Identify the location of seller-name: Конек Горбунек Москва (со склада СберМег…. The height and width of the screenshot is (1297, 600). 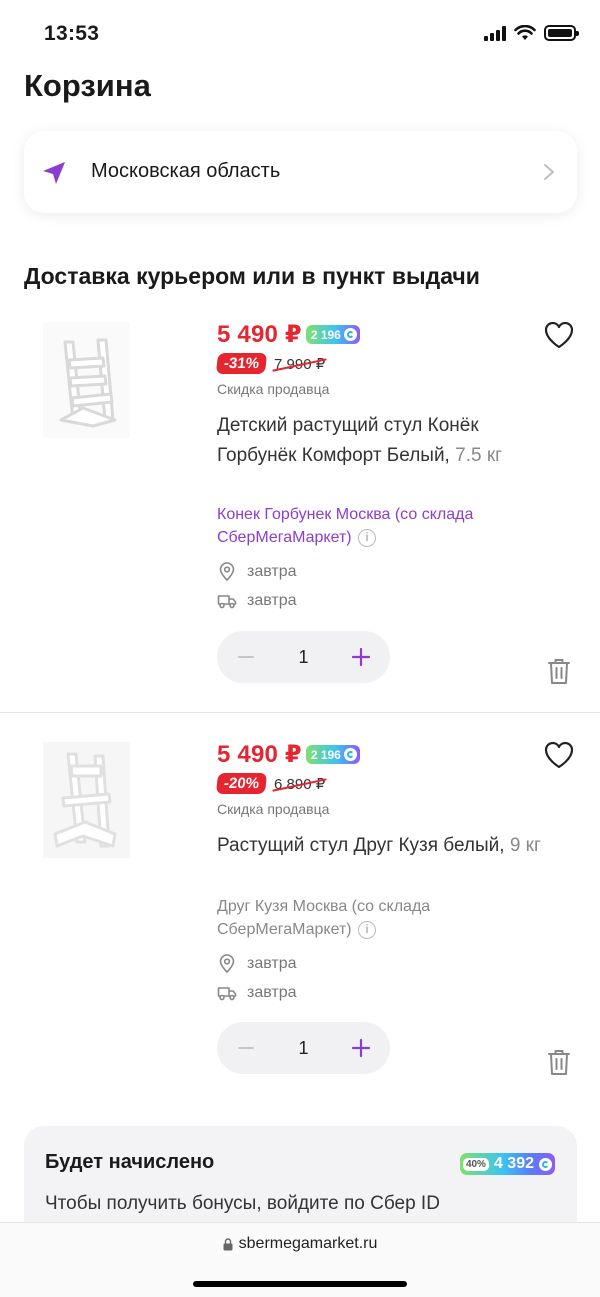
(345, 526).